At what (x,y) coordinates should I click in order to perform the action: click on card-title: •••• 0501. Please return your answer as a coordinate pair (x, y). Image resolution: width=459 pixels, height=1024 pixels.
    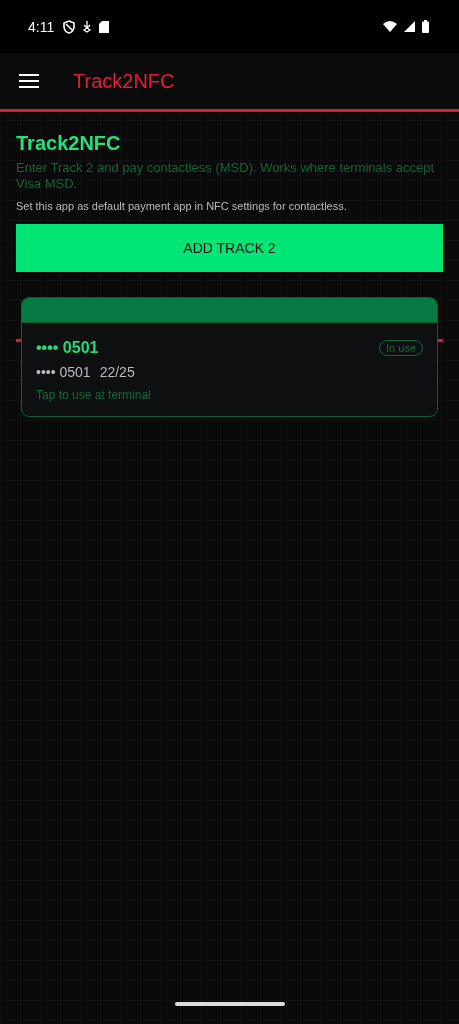
    Looking at the image, I should click on (67, 348).